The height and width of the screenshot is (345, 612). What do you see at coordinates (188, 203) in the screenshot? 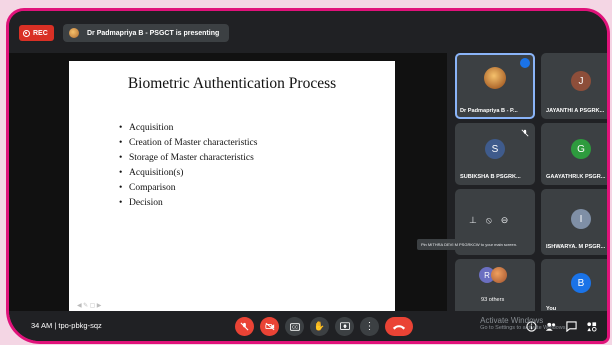
I see `slide-bullet: Decision` at bounding box center [188, 203].